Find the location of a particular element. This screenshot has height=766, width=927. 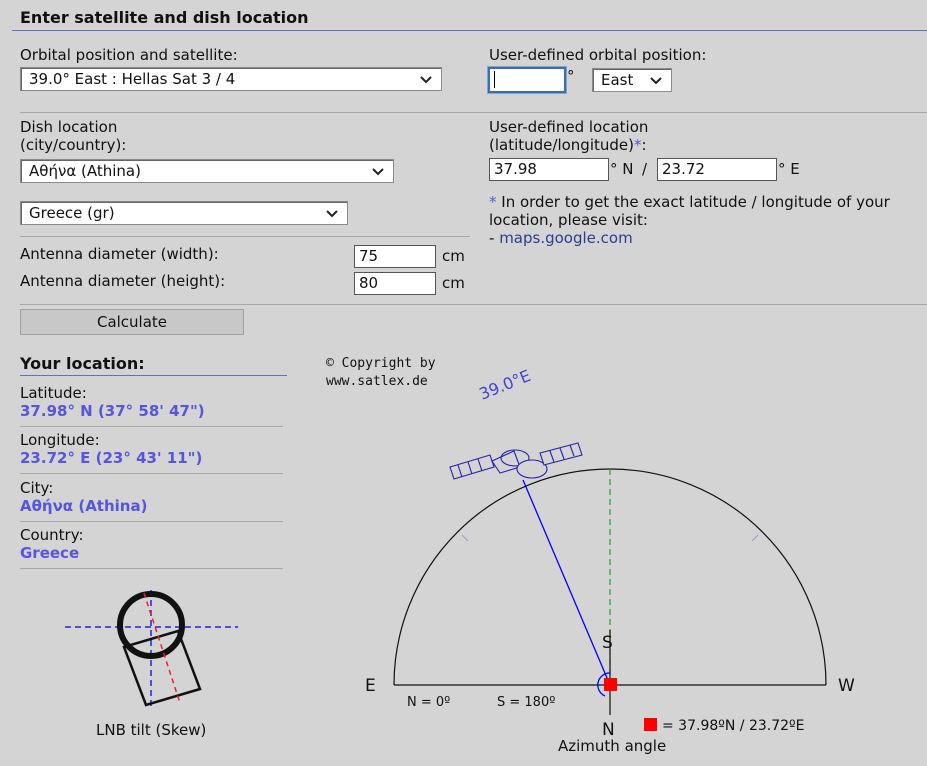

latitude-unit: ° N is located at coordinates (622, 169).